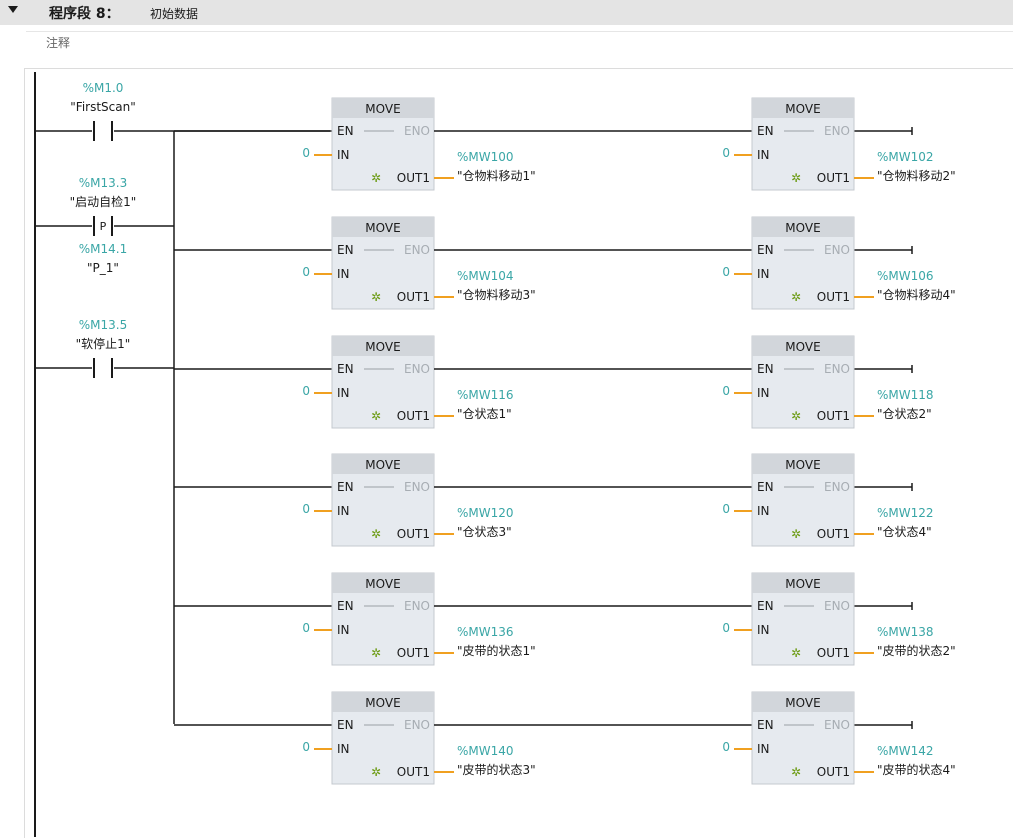 Image resolution: width=1013 pixels, height=838 pixels. Describe the element at coordinates (103, 201) in the screenshot. I see `contact-symbol: "启动自检1"` at that location.